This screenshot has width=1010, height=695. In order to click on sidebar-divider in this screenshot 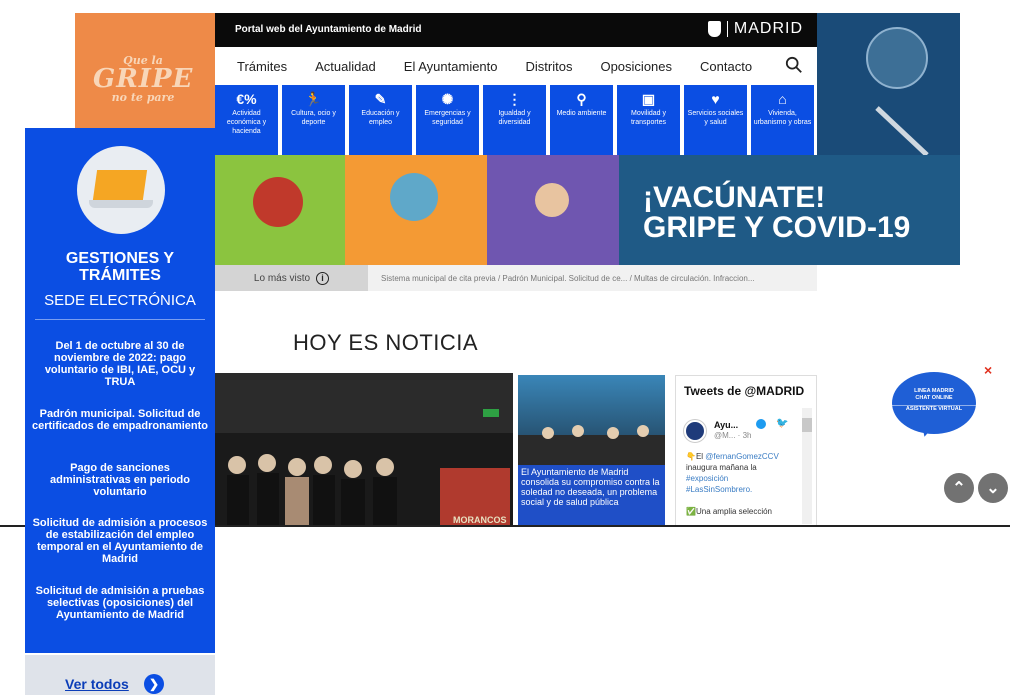, I will do `click(120, 319)`.